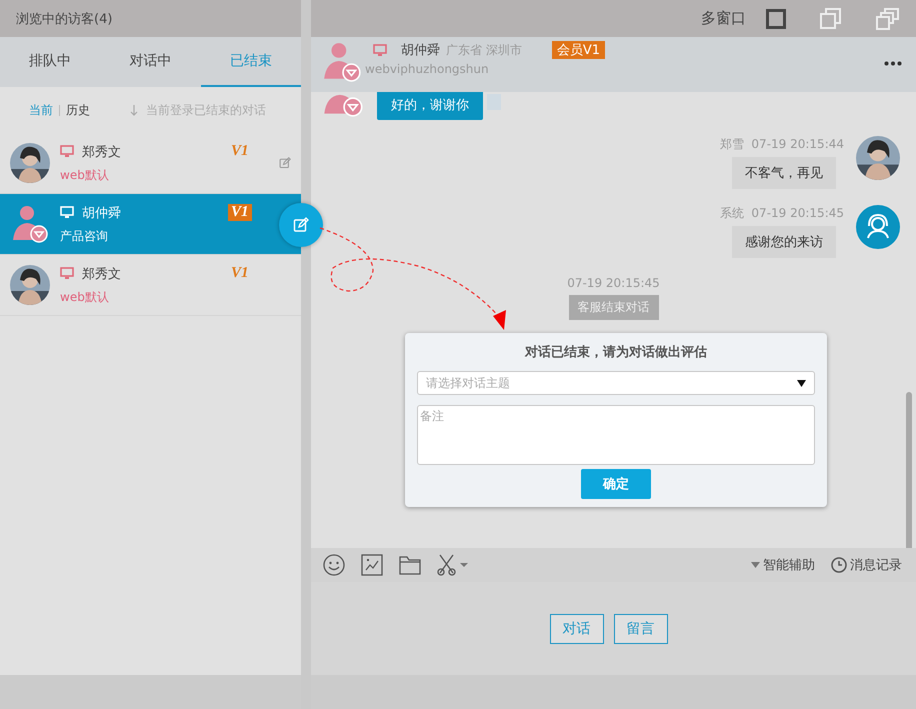 The height and width of the screenshot is (709, 916). Describe the element at coordinates (613, 307) in the screenshot. I see `system-notice: 客服结束对话` at that location.